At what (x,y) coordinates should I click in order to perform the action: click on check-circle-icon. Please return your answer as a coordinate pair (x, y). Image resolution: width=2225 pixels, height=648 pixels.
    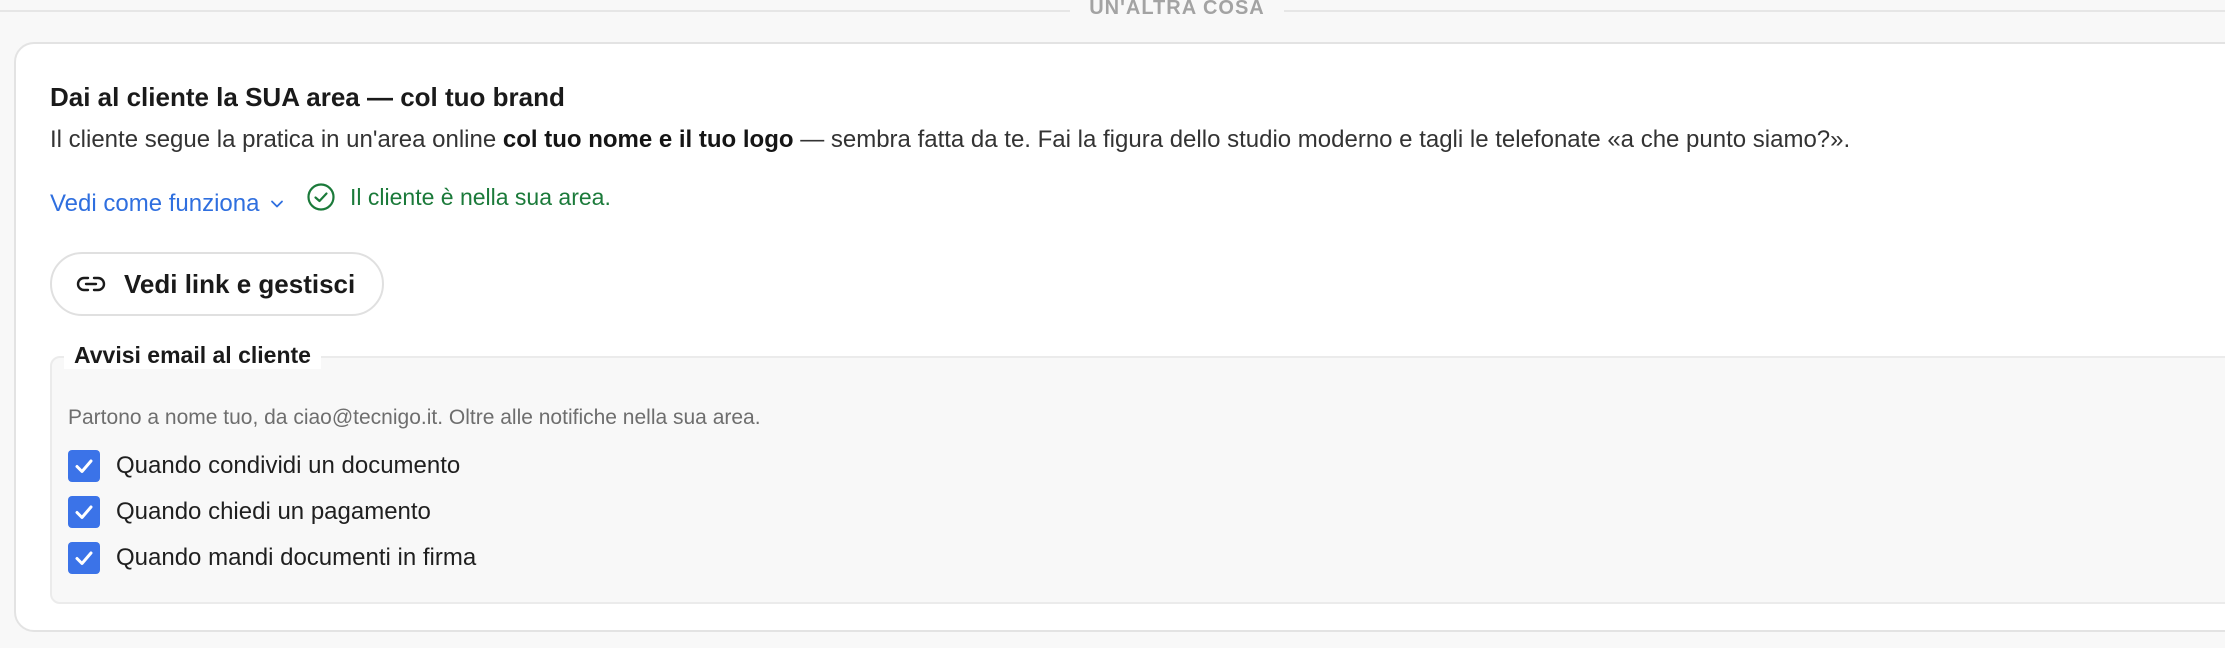
    Looking at the image, I should click on (321, 197).